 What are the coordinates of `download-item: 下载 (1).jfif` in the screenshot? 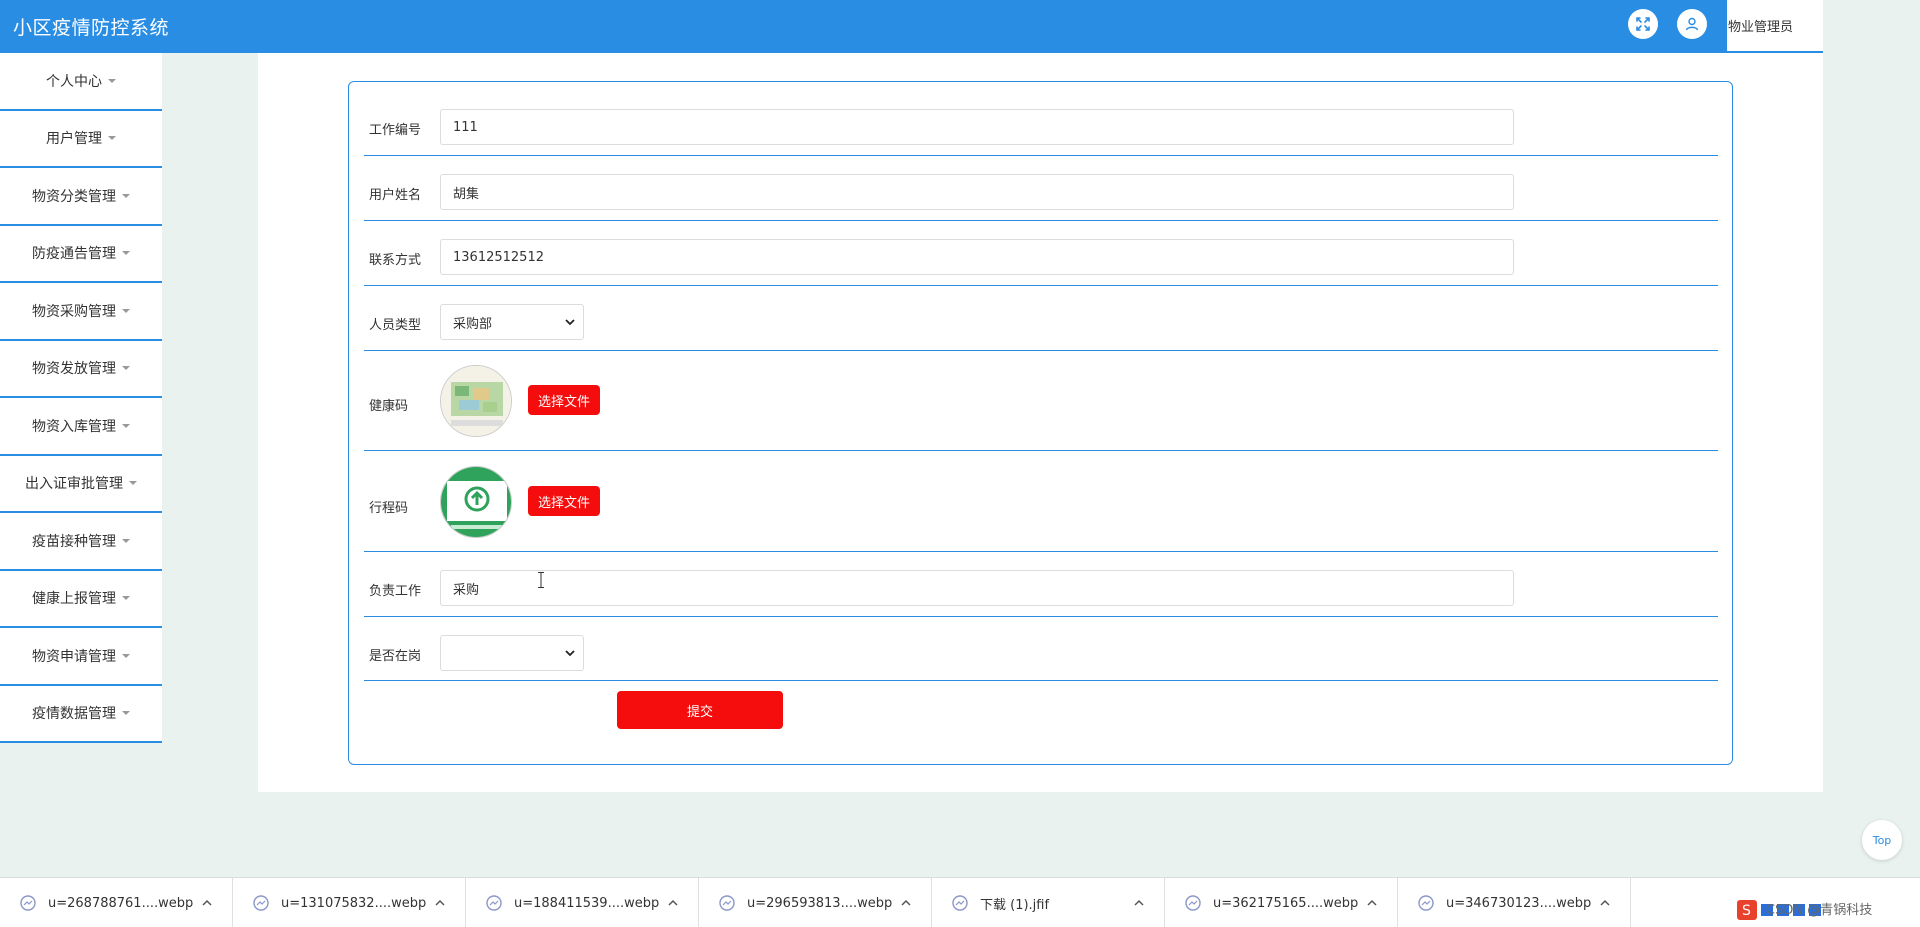 It's located at (1048, 902).